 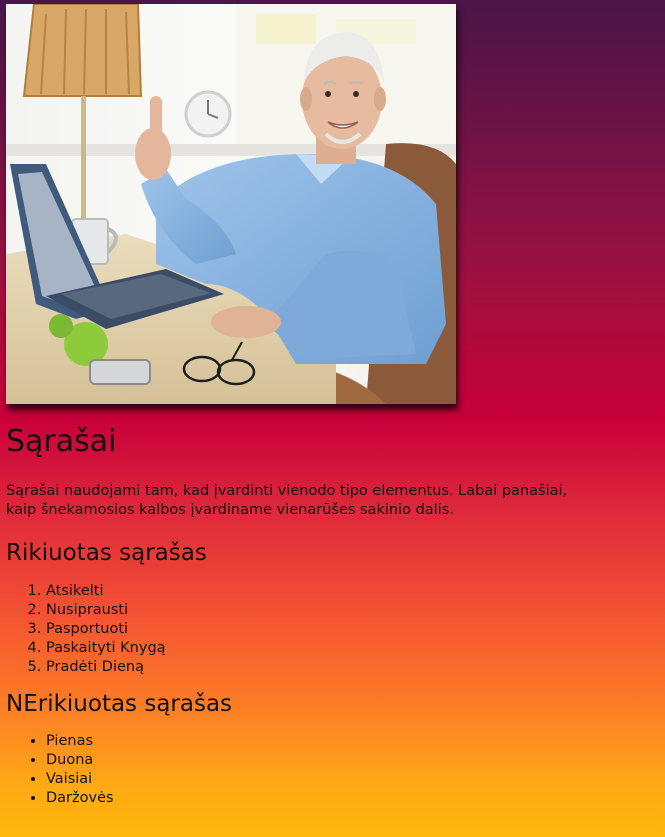 What do you see at coordinates (352, 741) in the screenshot?
I see `list-item: Pienas` at bounding box center [352, 741].